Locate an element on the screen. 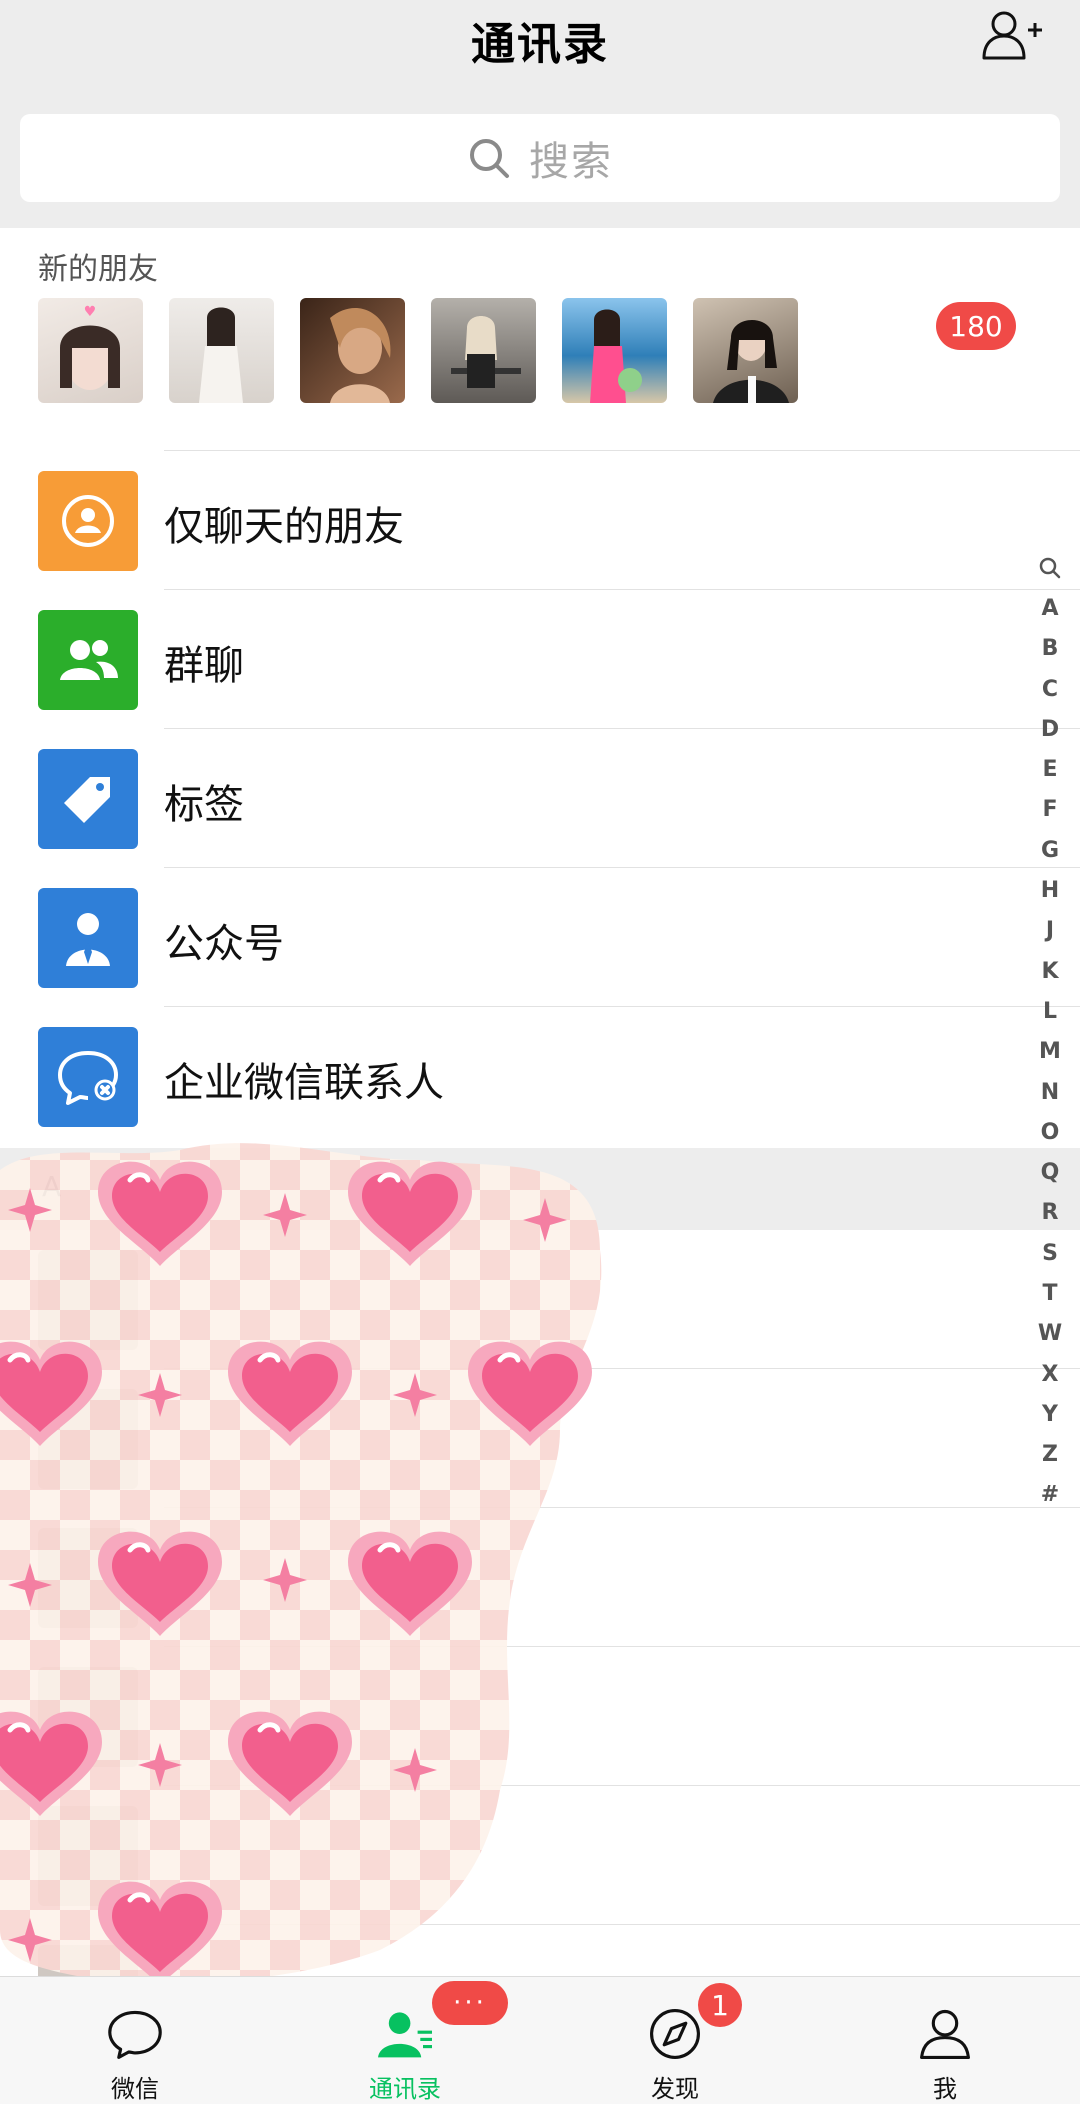 The height and width of the screenshot is (2104, 1080). header: 通讯录 搜索 is located at coordinates (540, 114).